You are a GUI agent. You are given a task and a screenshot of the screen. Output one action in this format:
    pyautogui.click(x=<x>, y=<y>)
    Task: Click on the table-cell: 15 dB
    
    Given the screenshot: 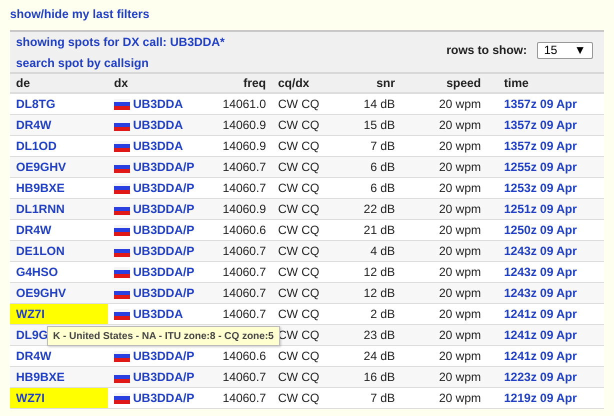 What is the action you would take?
    pyautogui.click(x=379, y=125)
    